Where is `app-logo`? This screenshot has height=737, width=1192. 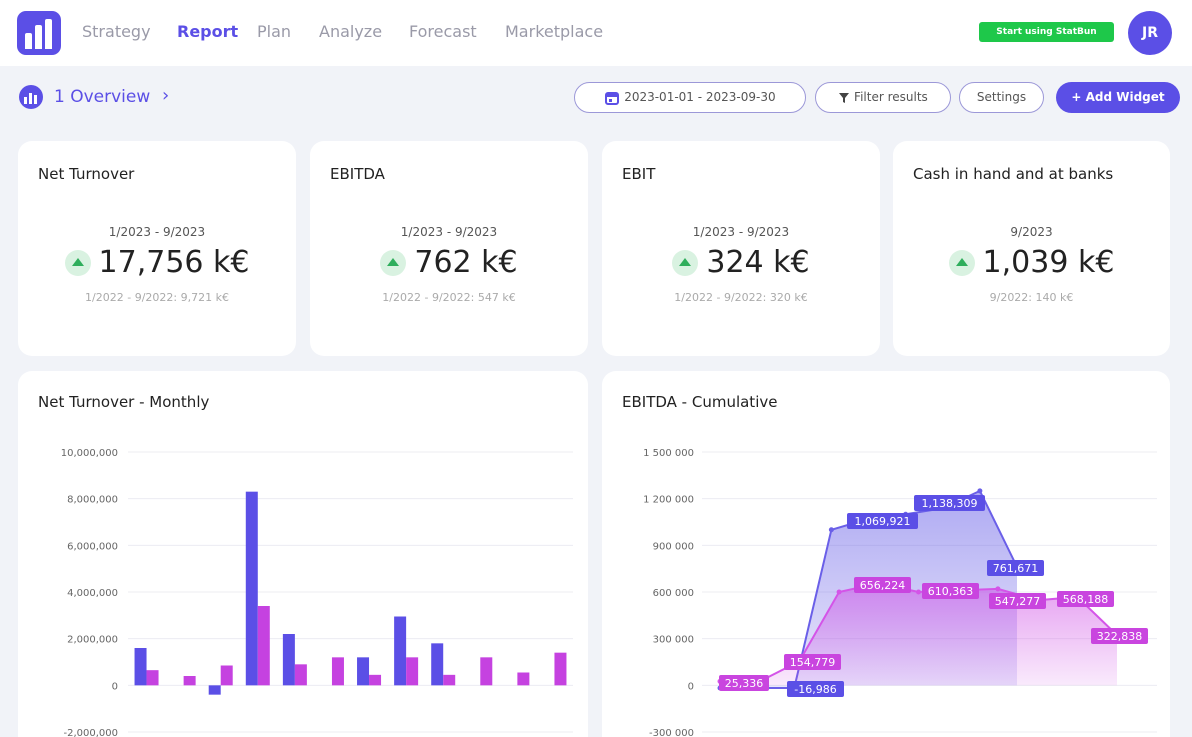
app-logo is located at coordinates (39, 33).